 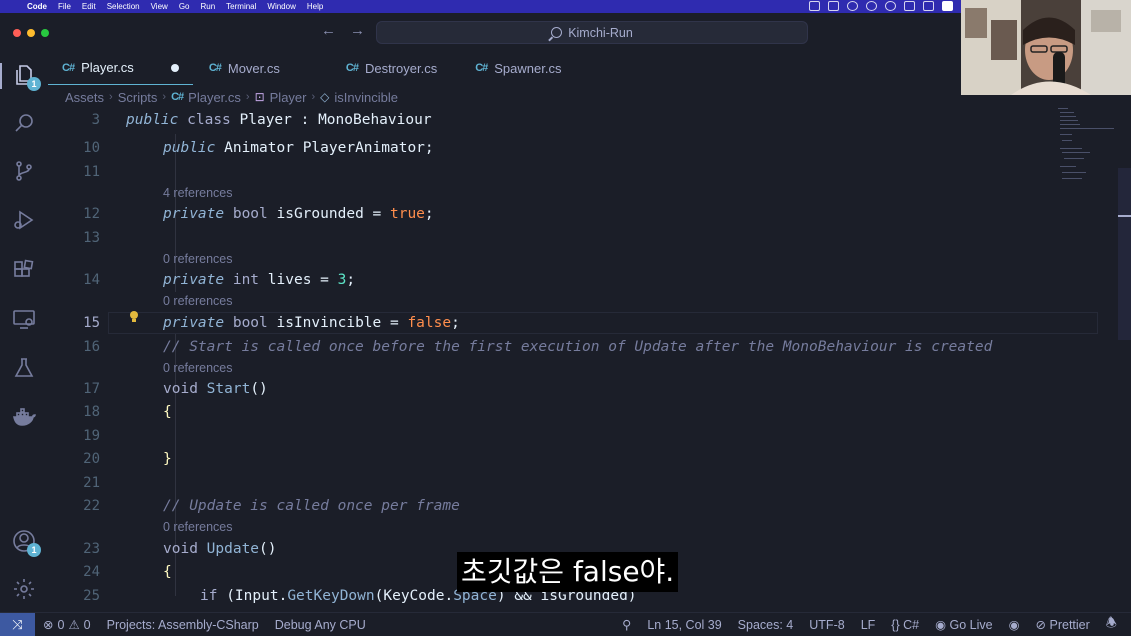 I want to click on tab-player-cs: C# Player.cs, so click(x=120, y=68).